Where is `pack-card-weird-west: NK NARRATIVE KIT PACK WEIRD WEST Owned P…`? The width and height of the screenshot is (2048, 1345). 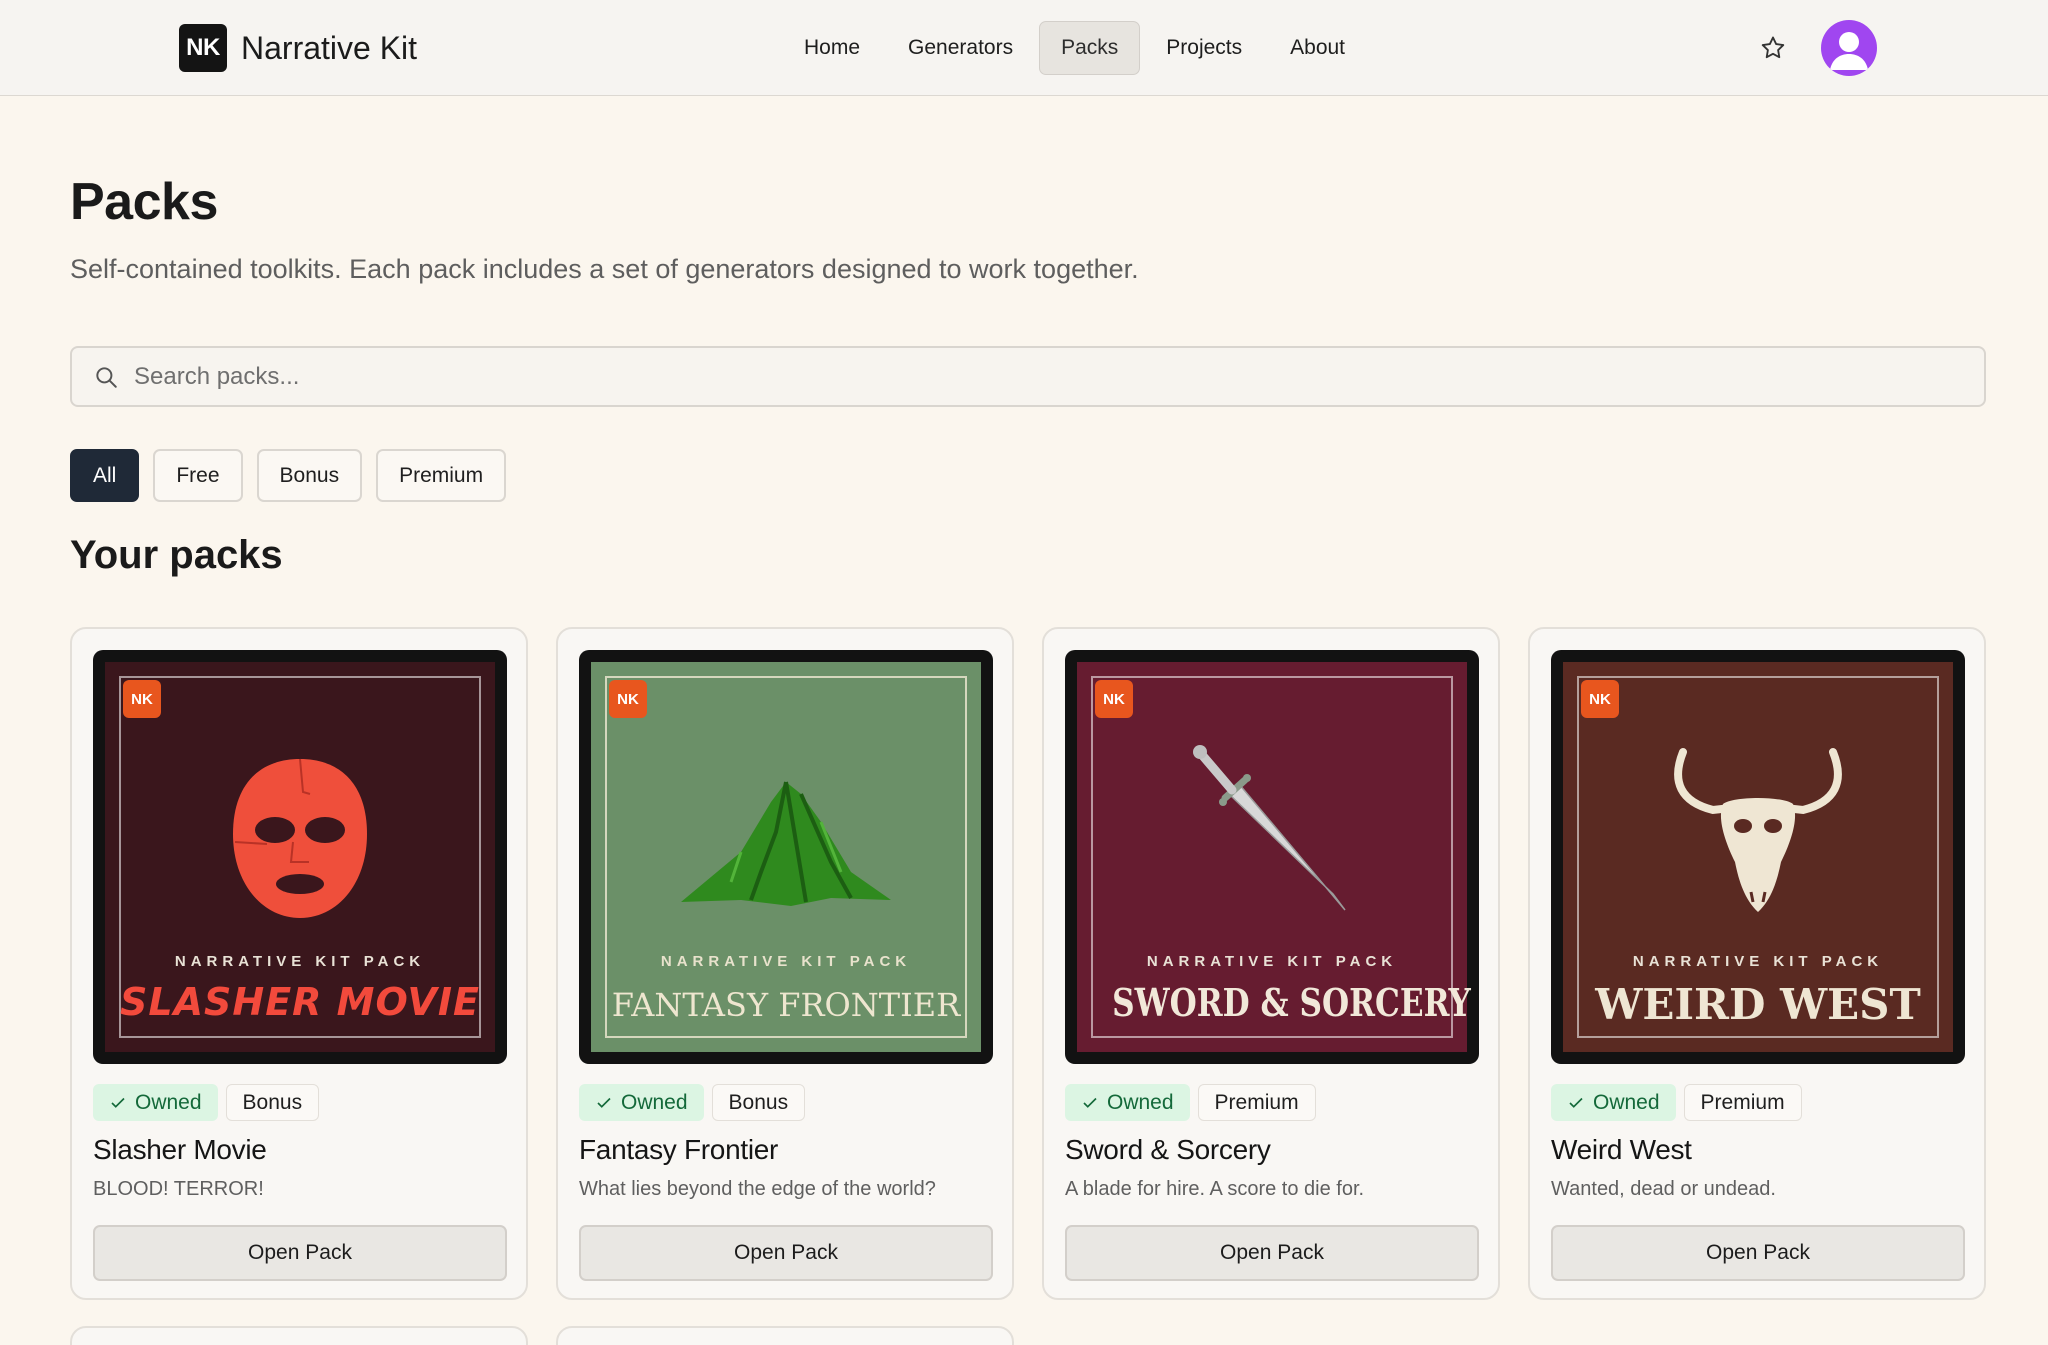 pack-card-weird-west: NK NARRATIVE KIT PACK WEIRD WEST Owned P… is located at coordinates (1757, 963).